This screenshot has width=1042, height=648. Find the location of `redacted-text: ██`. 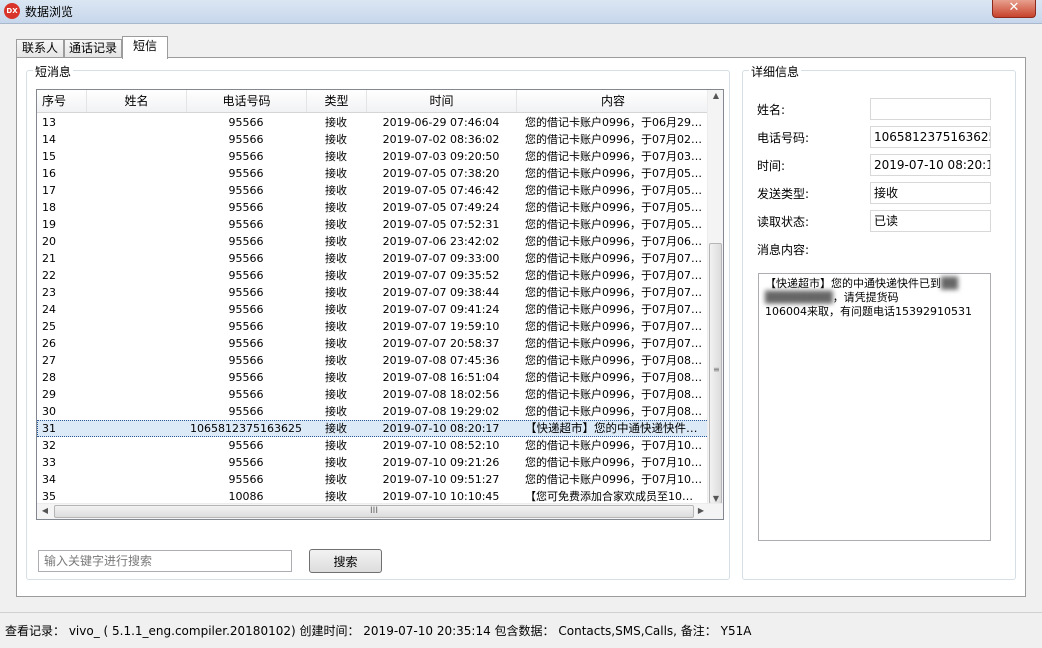

redacted-text: ██ is located at coordinates (949, 283).